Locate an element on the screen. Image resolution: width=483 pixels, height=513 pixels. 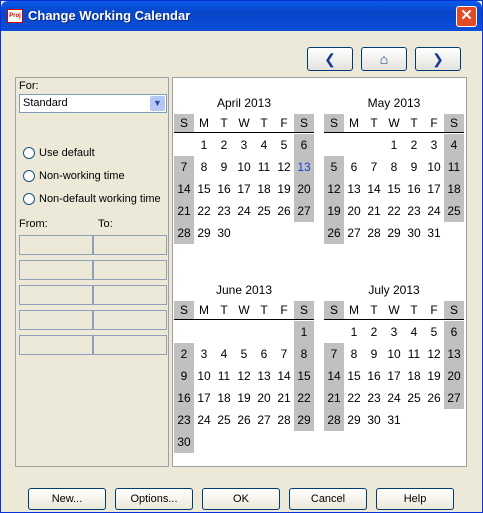
close-button: ✕ is located at coordinates (466, 16).